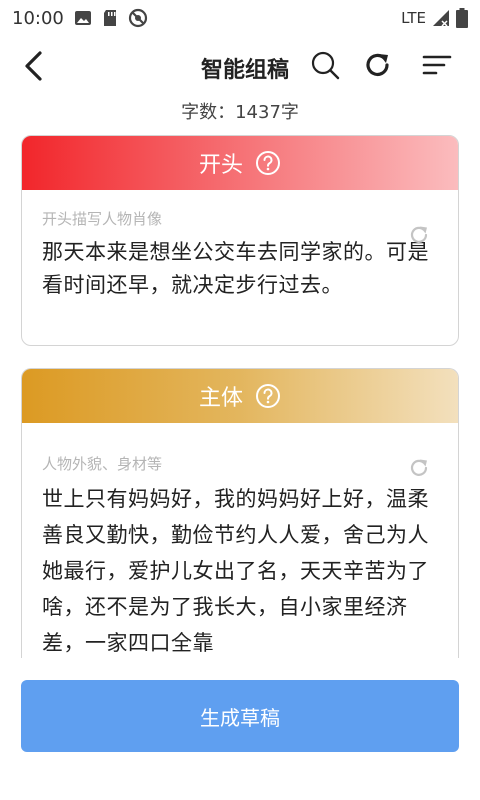  I want to click on generate-draft-button: 生成草稿, so click(240, 716).